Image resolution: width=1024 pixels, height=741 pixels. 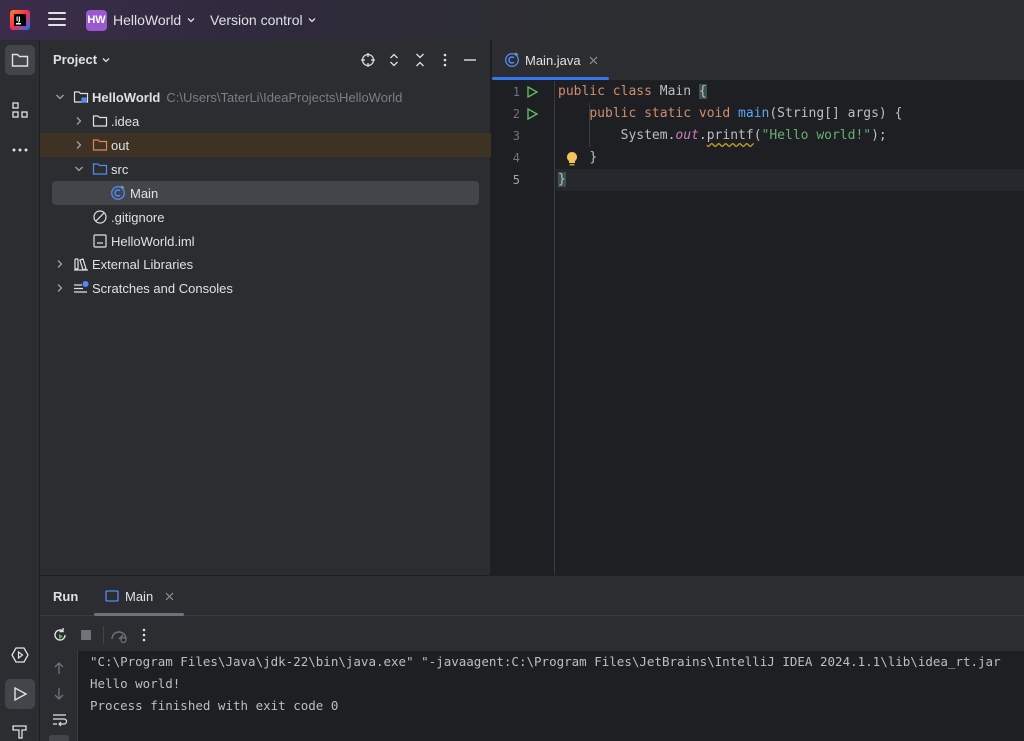 I want to click on services-icon, so click(x=20, y=655).